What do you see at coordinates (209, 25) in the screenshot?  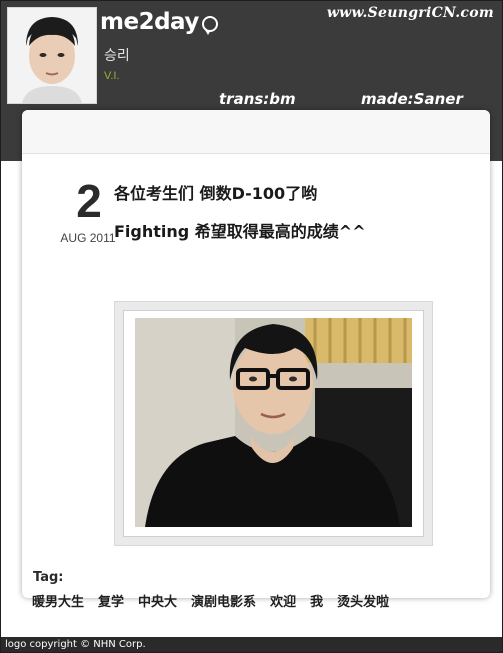 I see `speech-bubble-icon` at bounding box center [209, 25].